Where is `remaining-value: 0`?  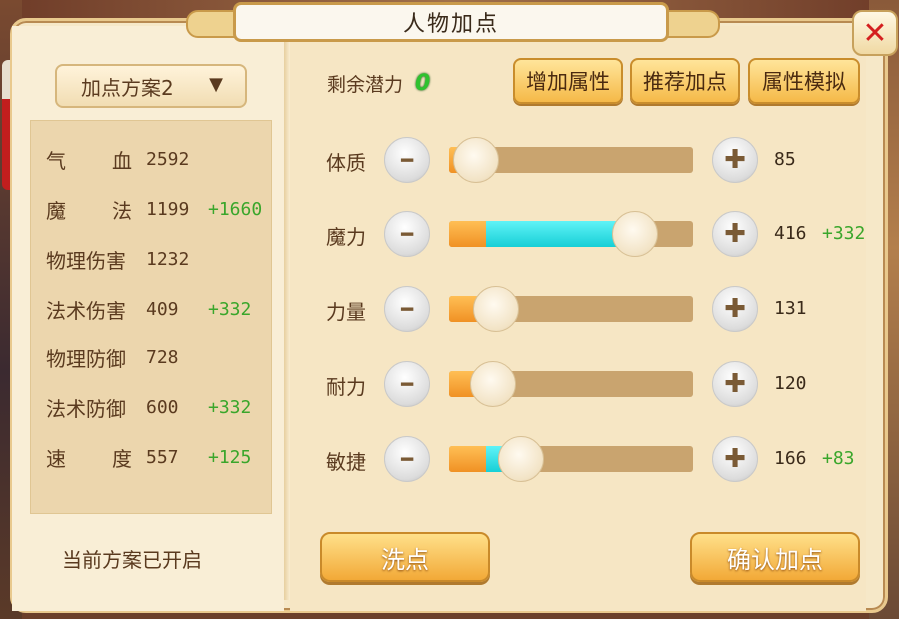
remaining-value: 0 is located at coordinates (423, 83).